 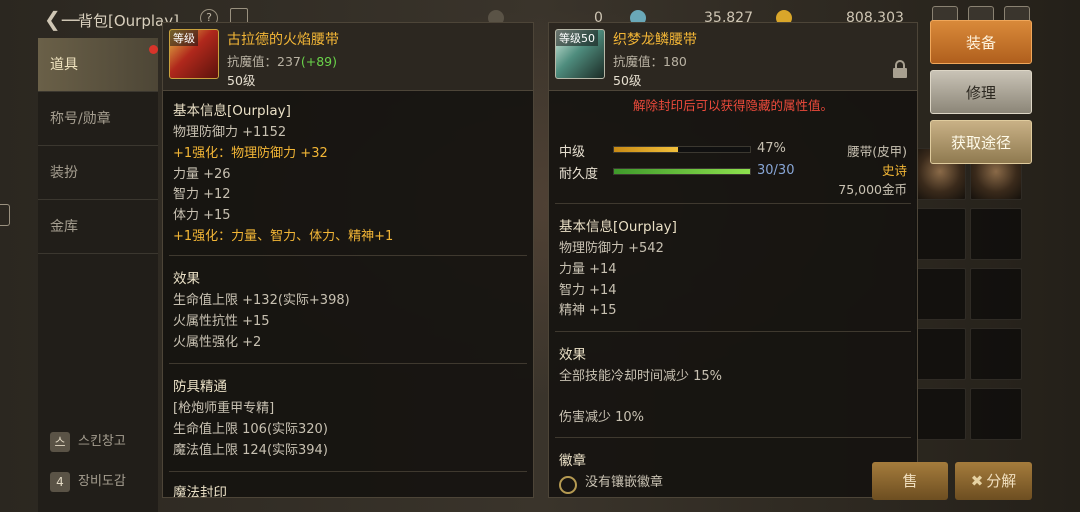 I want to click on item-rarity: 史诗, so click(x=894, y=170).